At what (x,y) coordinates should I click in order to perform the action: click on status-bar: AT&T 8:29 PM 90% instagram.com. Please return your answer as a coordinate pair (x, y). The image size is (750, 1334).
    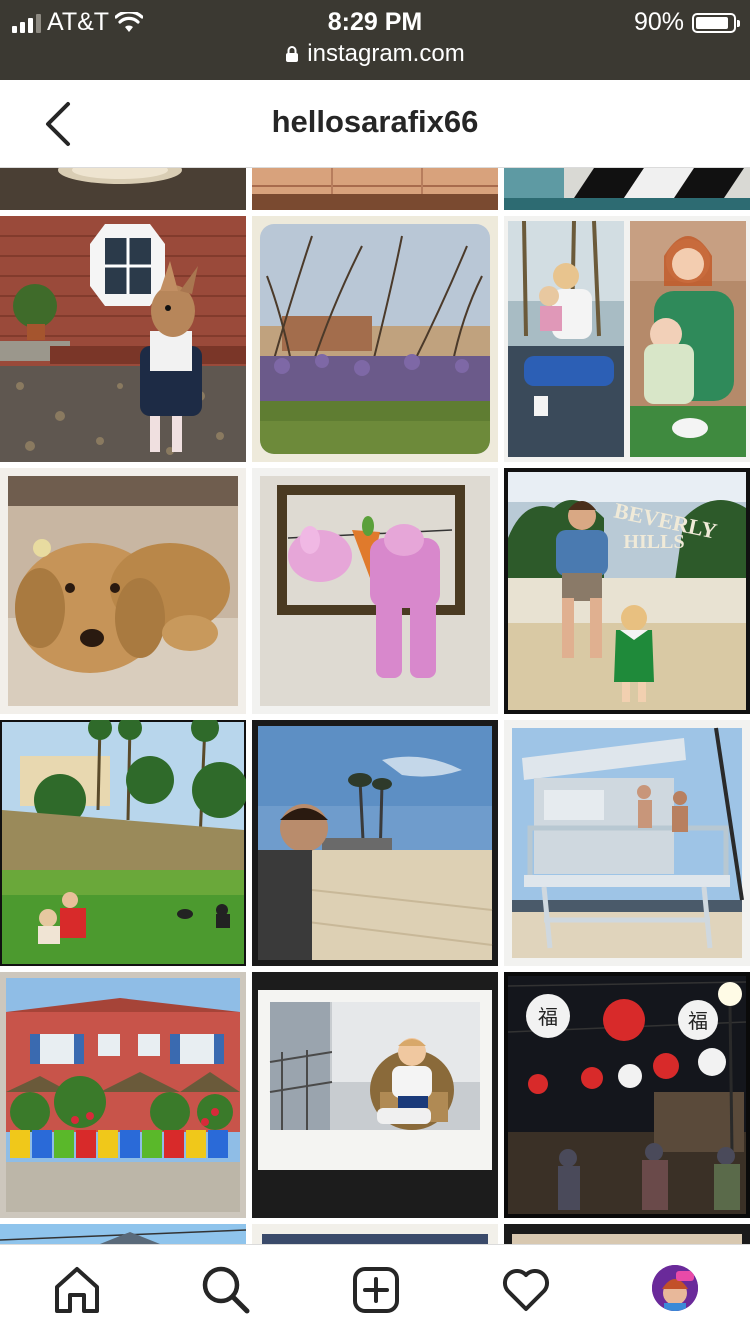
    Looking at the image, I should click on (375, 40).